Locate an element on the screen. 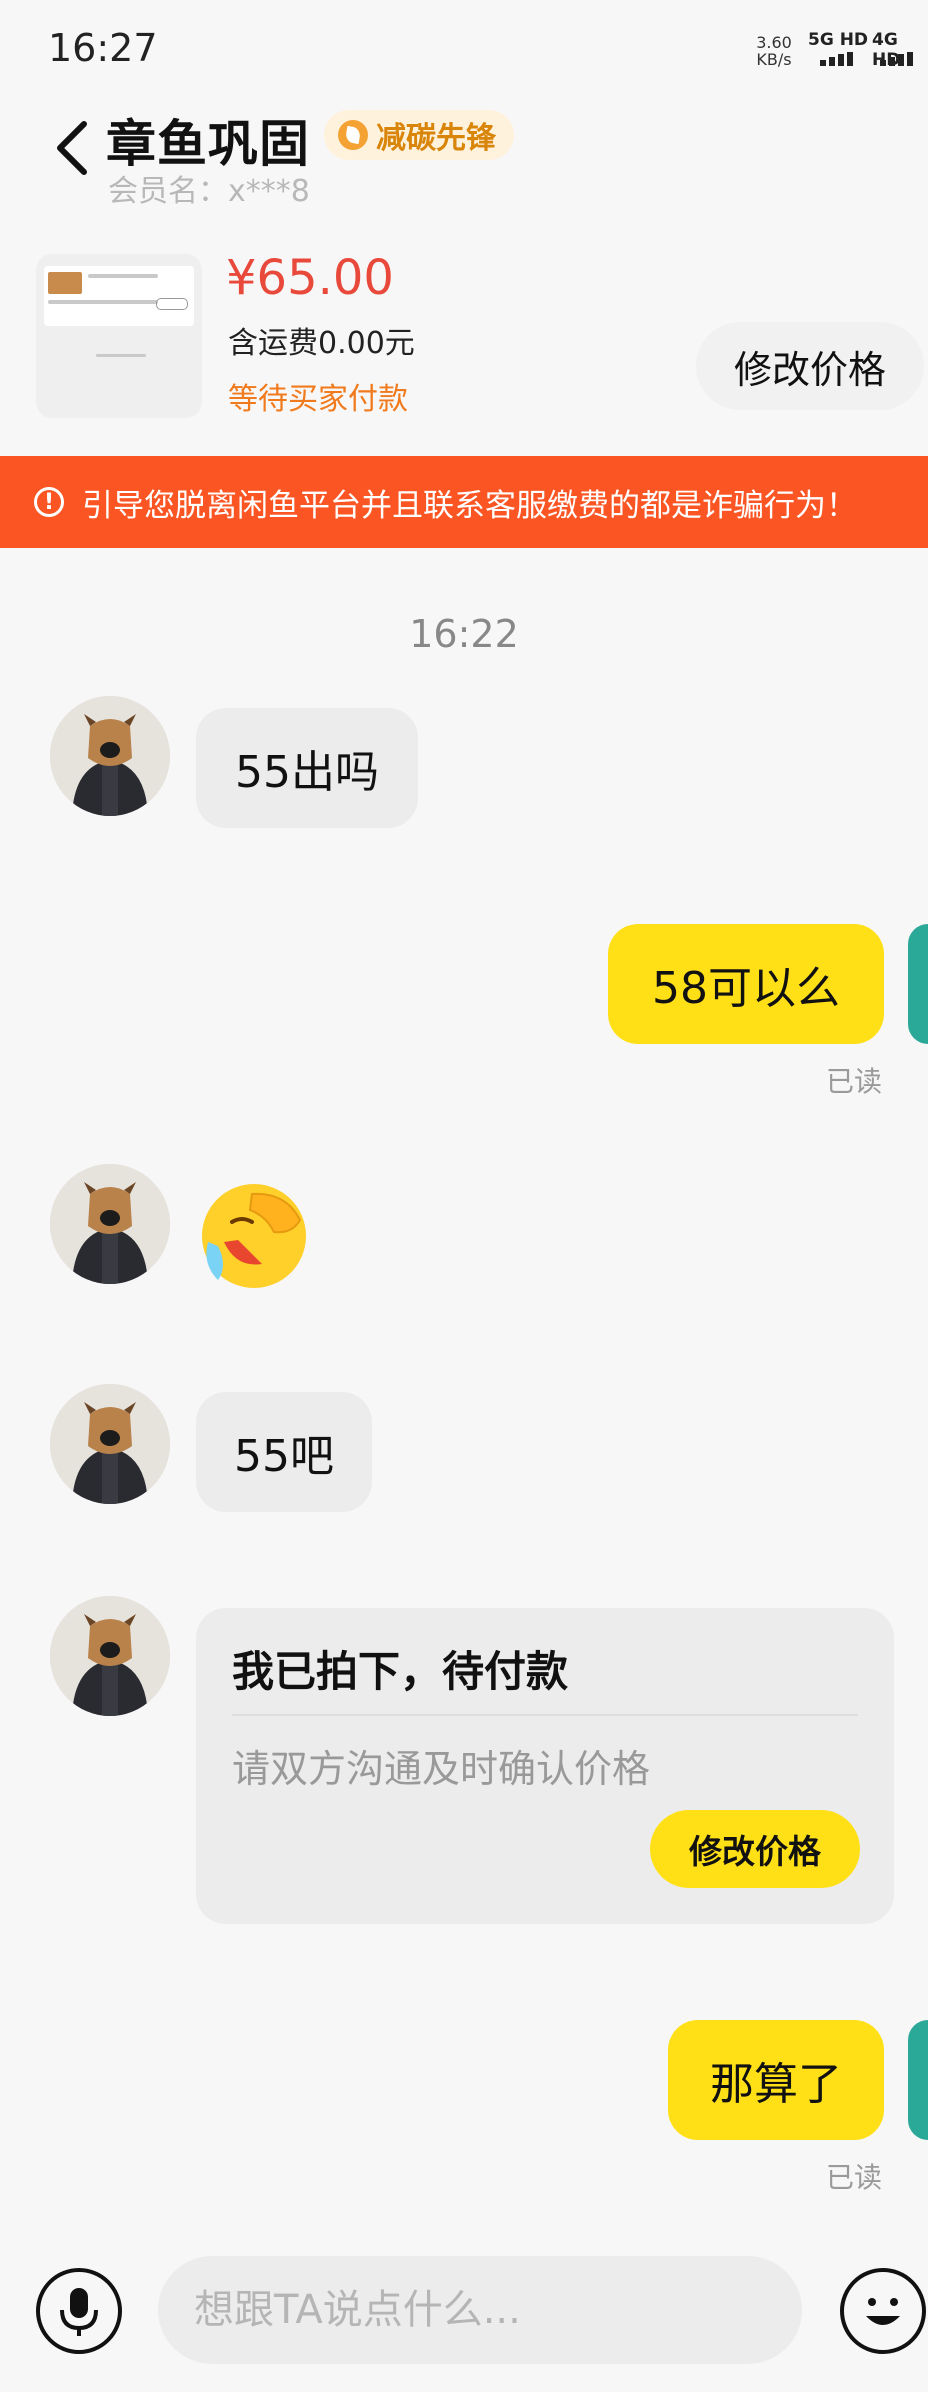 This screenshot has height=2392, width=928. warning-text: 引导您脱离闲鱼平台并且联系客服缴费的都是诈骗行为！ is located at coordinates (469, 505).